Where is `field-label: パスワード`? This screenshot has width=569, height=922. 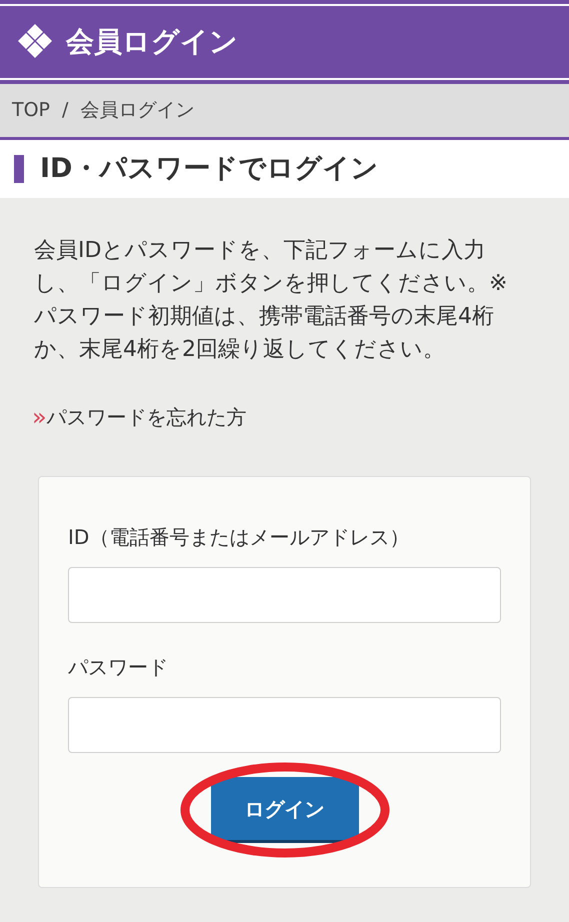 field-label: パスワード is located at coordinates (118, 667).